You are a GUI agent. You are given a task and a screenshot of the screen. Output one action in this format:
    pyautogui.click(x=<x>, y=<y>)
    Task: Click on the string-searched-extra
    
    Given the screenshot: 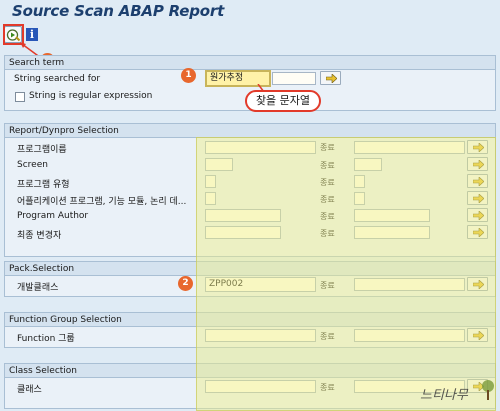 What is the action you would take?
    pyautogui.click(x=294, y=78)
    